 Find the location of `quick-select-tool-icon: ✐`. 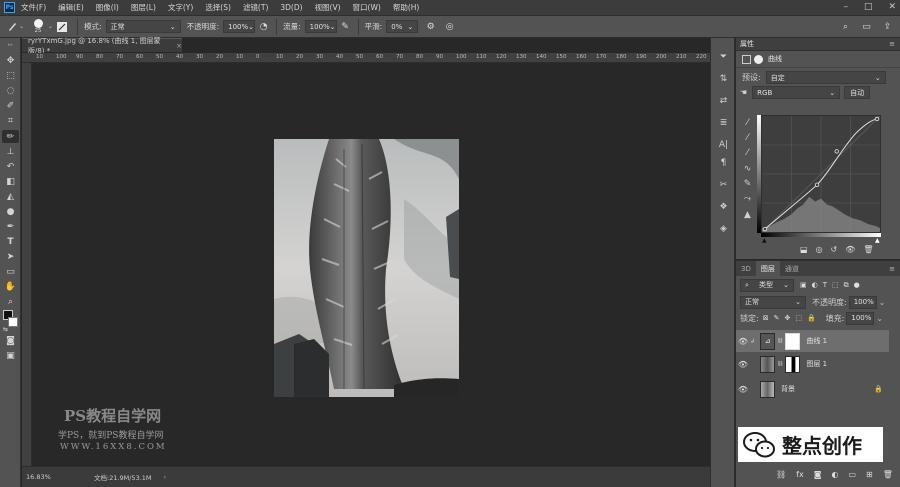

quick-select-tool-icon: ✐ is located at coordinates (10, 105).